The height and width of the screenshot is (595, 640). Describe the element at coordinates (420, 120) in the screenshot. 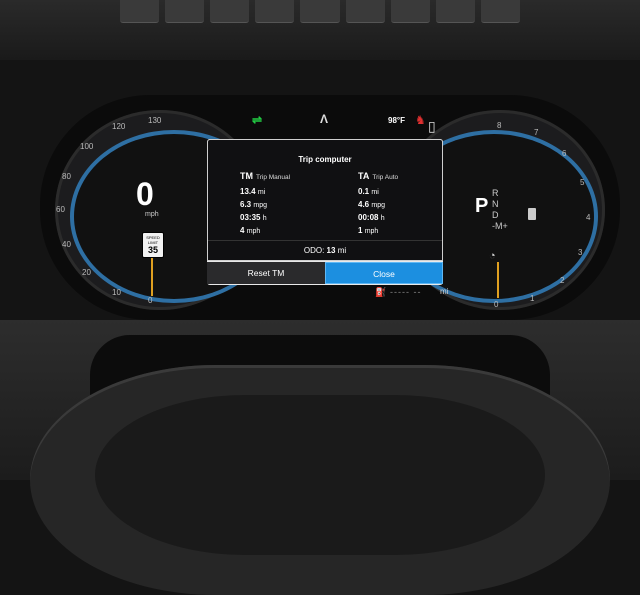

I see `seatbelt-warning-icon: ♞` at that location.